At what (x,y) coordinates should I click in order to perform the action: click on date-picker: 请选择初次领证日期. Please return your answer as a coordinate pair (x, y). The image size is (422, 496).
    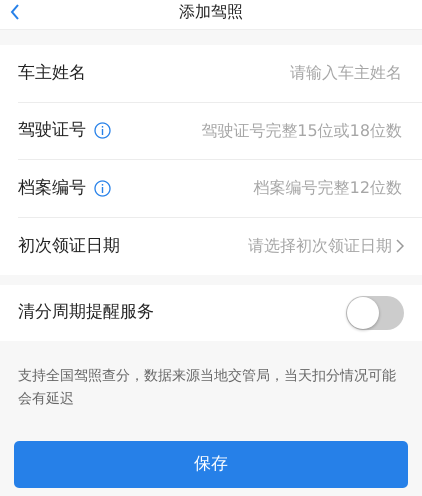
    Looking at the image, I should click on (326, 246).